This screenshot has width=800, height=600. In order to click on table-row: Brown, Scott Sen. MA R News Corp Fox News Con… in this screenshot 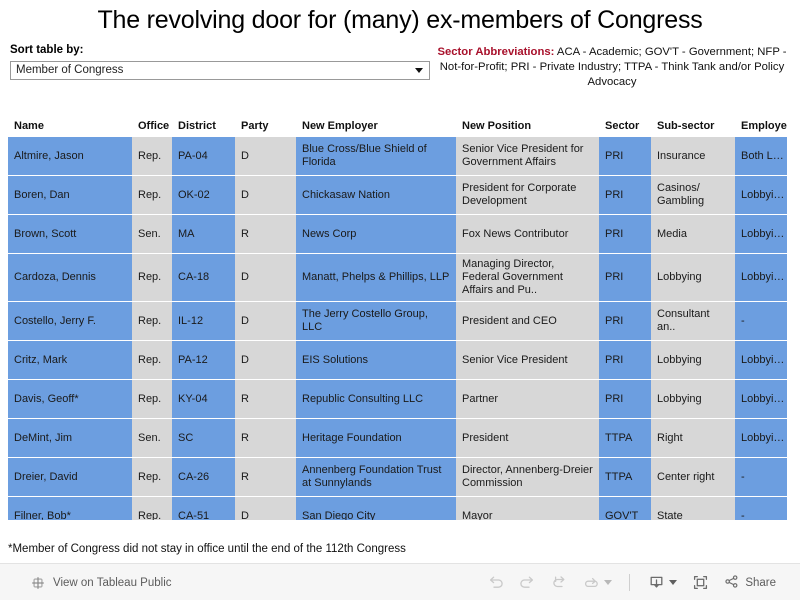, I will do `click(397, 234)`.